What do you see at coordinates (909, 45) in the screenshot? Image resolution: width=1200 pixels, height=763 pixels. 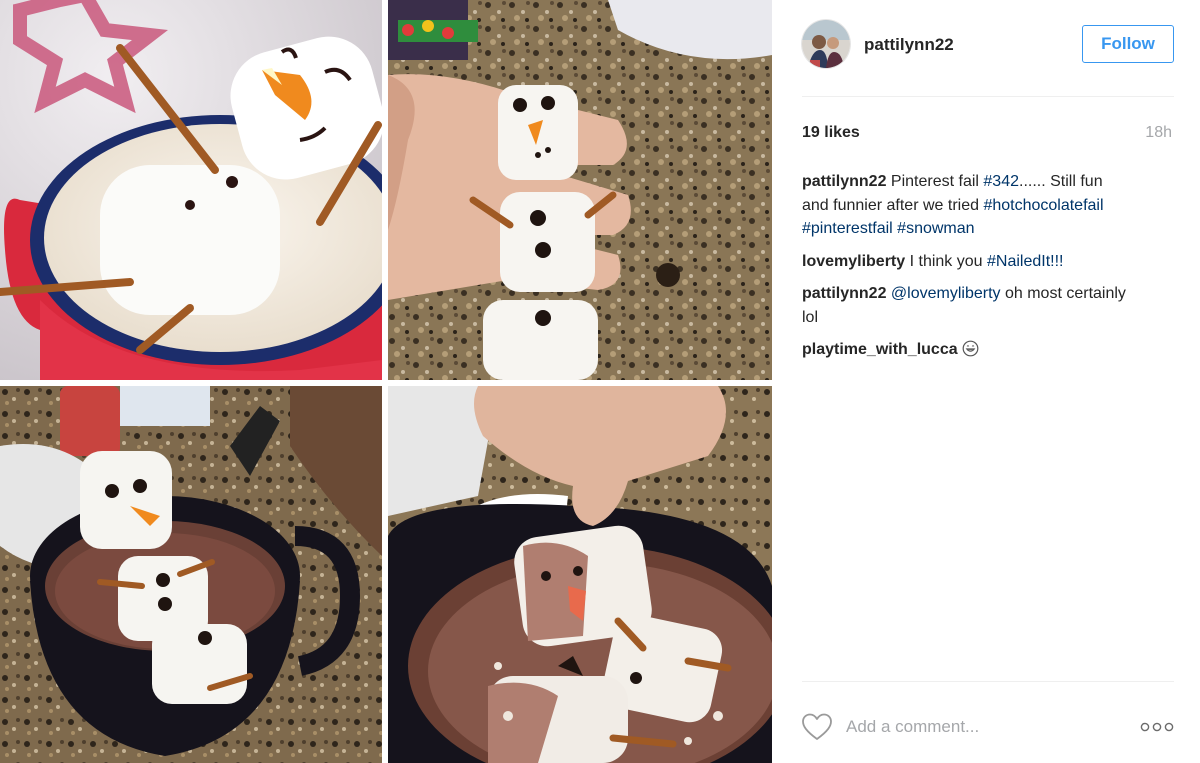 I see `post-username: pattilynn22` at bounding box center [909, 45].